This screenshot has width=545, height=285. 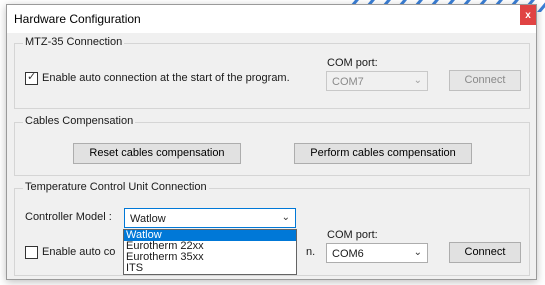 What do you see at coordinates (485, 80) in the screenshot?
I see `mtz-connect-button: Connect` at bounding box center [485, 80].